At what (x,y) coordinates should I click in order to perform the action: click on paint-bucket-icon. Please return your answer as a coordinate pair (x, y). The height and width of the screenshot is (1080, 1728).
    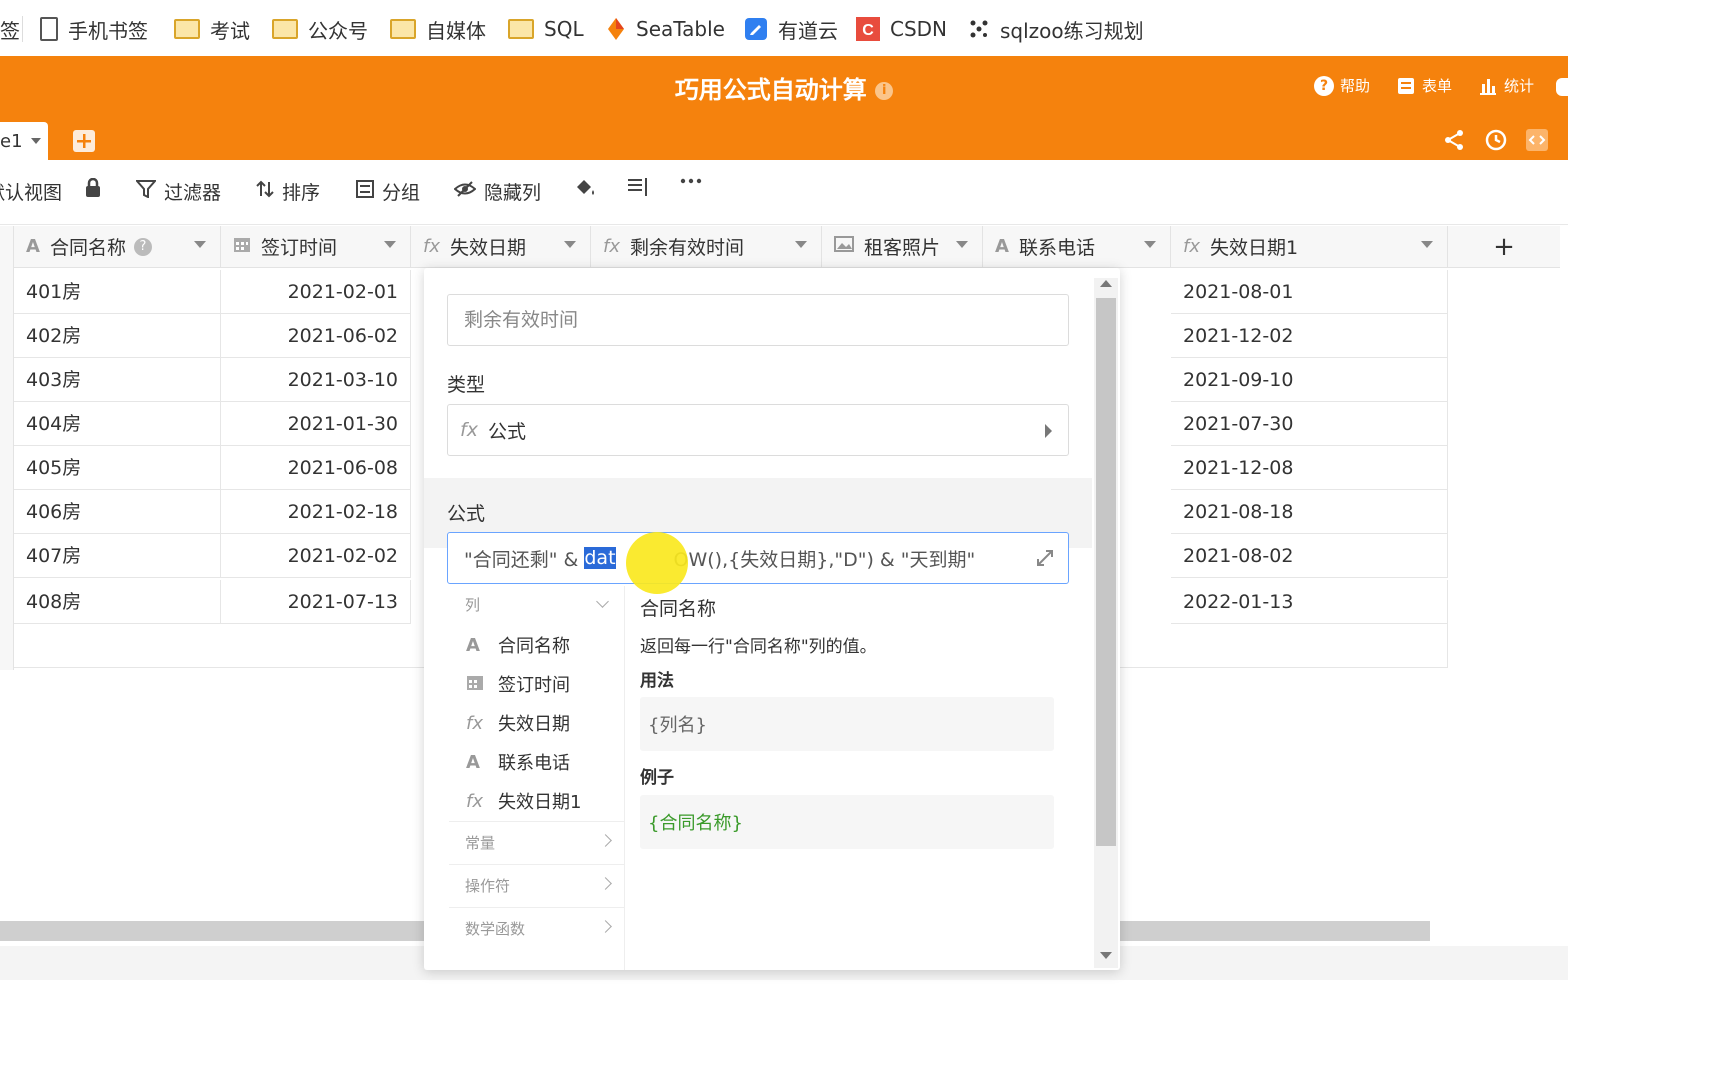
    Looking at the image, I should click on (585, 188).